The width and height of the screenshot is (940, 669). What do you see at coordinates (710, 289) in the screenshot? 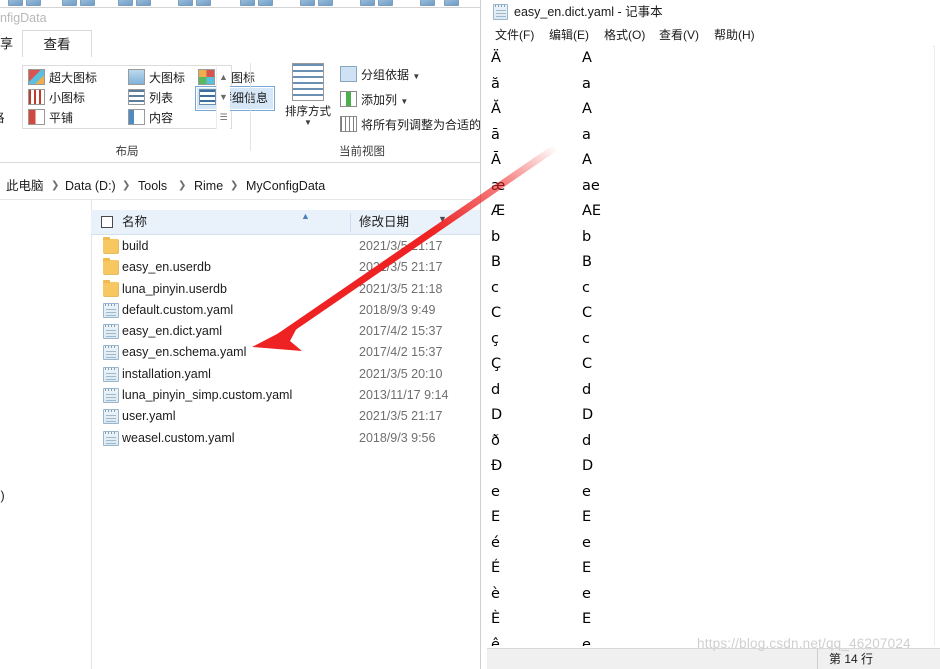
I see `text-line: cc` at bounding box center [710, 289].